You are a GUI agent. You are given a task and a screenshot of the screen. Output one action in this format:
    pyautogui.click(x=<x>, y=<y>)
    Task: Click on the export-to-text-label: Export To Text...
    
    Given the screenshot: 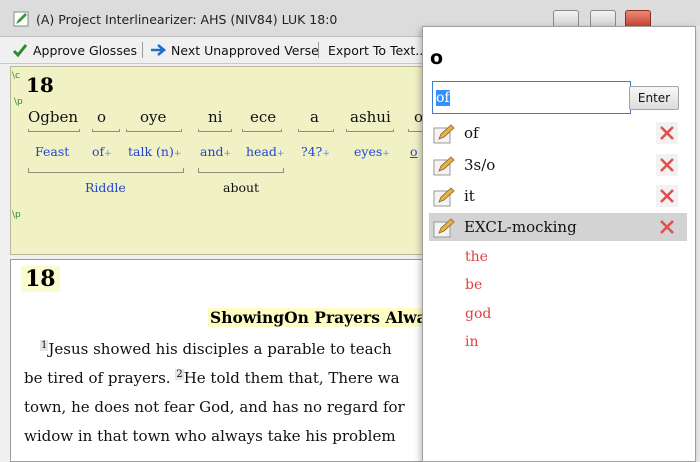 What is the action you would take?
    pyautogui.click(x=378, y=50)
    